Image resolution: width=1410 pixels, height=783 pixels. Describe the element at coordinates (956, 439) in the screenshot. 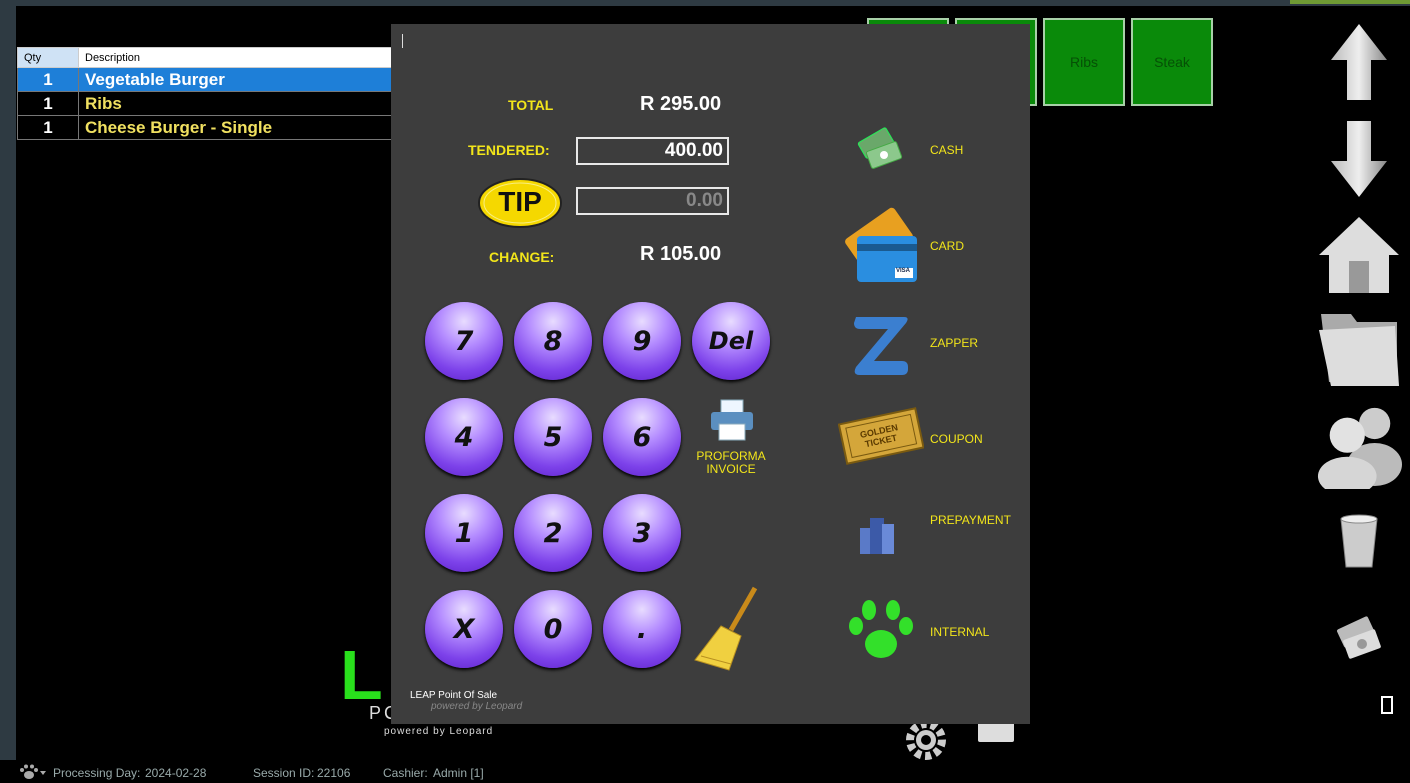

I see `coupon-label: COUPON` at that location.